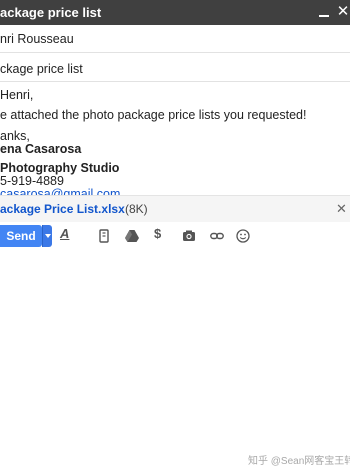  Describe the element at coordinates (47, 236) in the screenshot. I see `send-options-icon` at that location.